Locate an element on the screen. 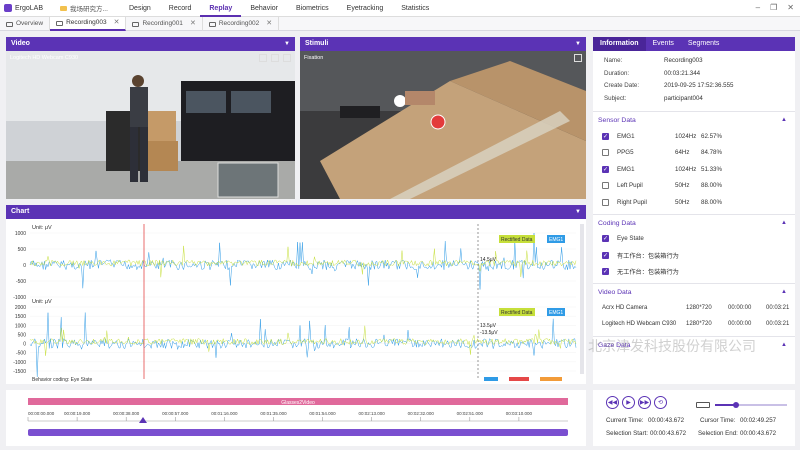  video-row: Acrx HD Camera 1280*720 00:00:00 00:03:21 is located at coordinates (696, 308).